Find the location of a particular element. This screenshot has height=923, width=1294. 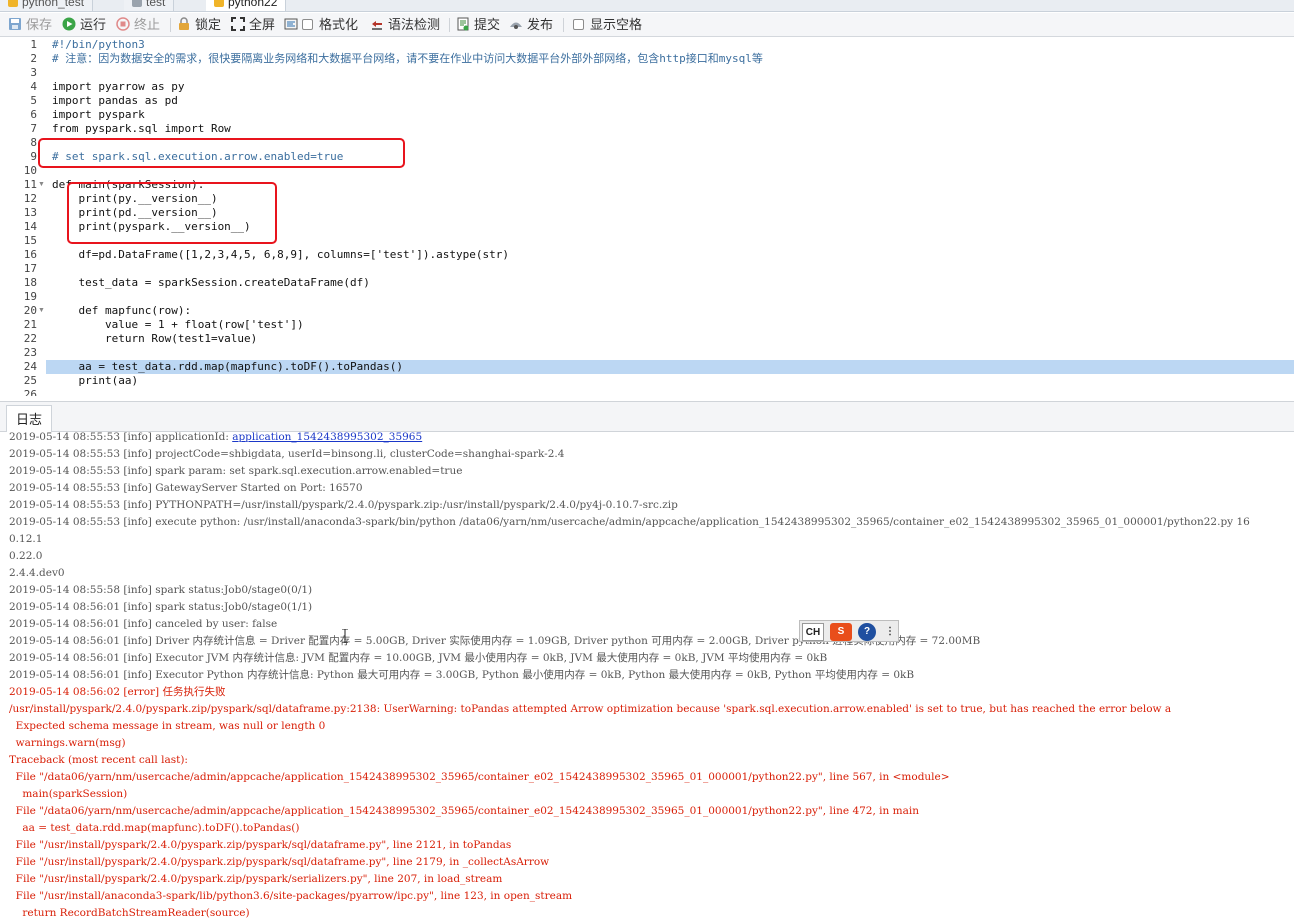

log-line-info: 0.12.1 is located at coordinates (651, 539).